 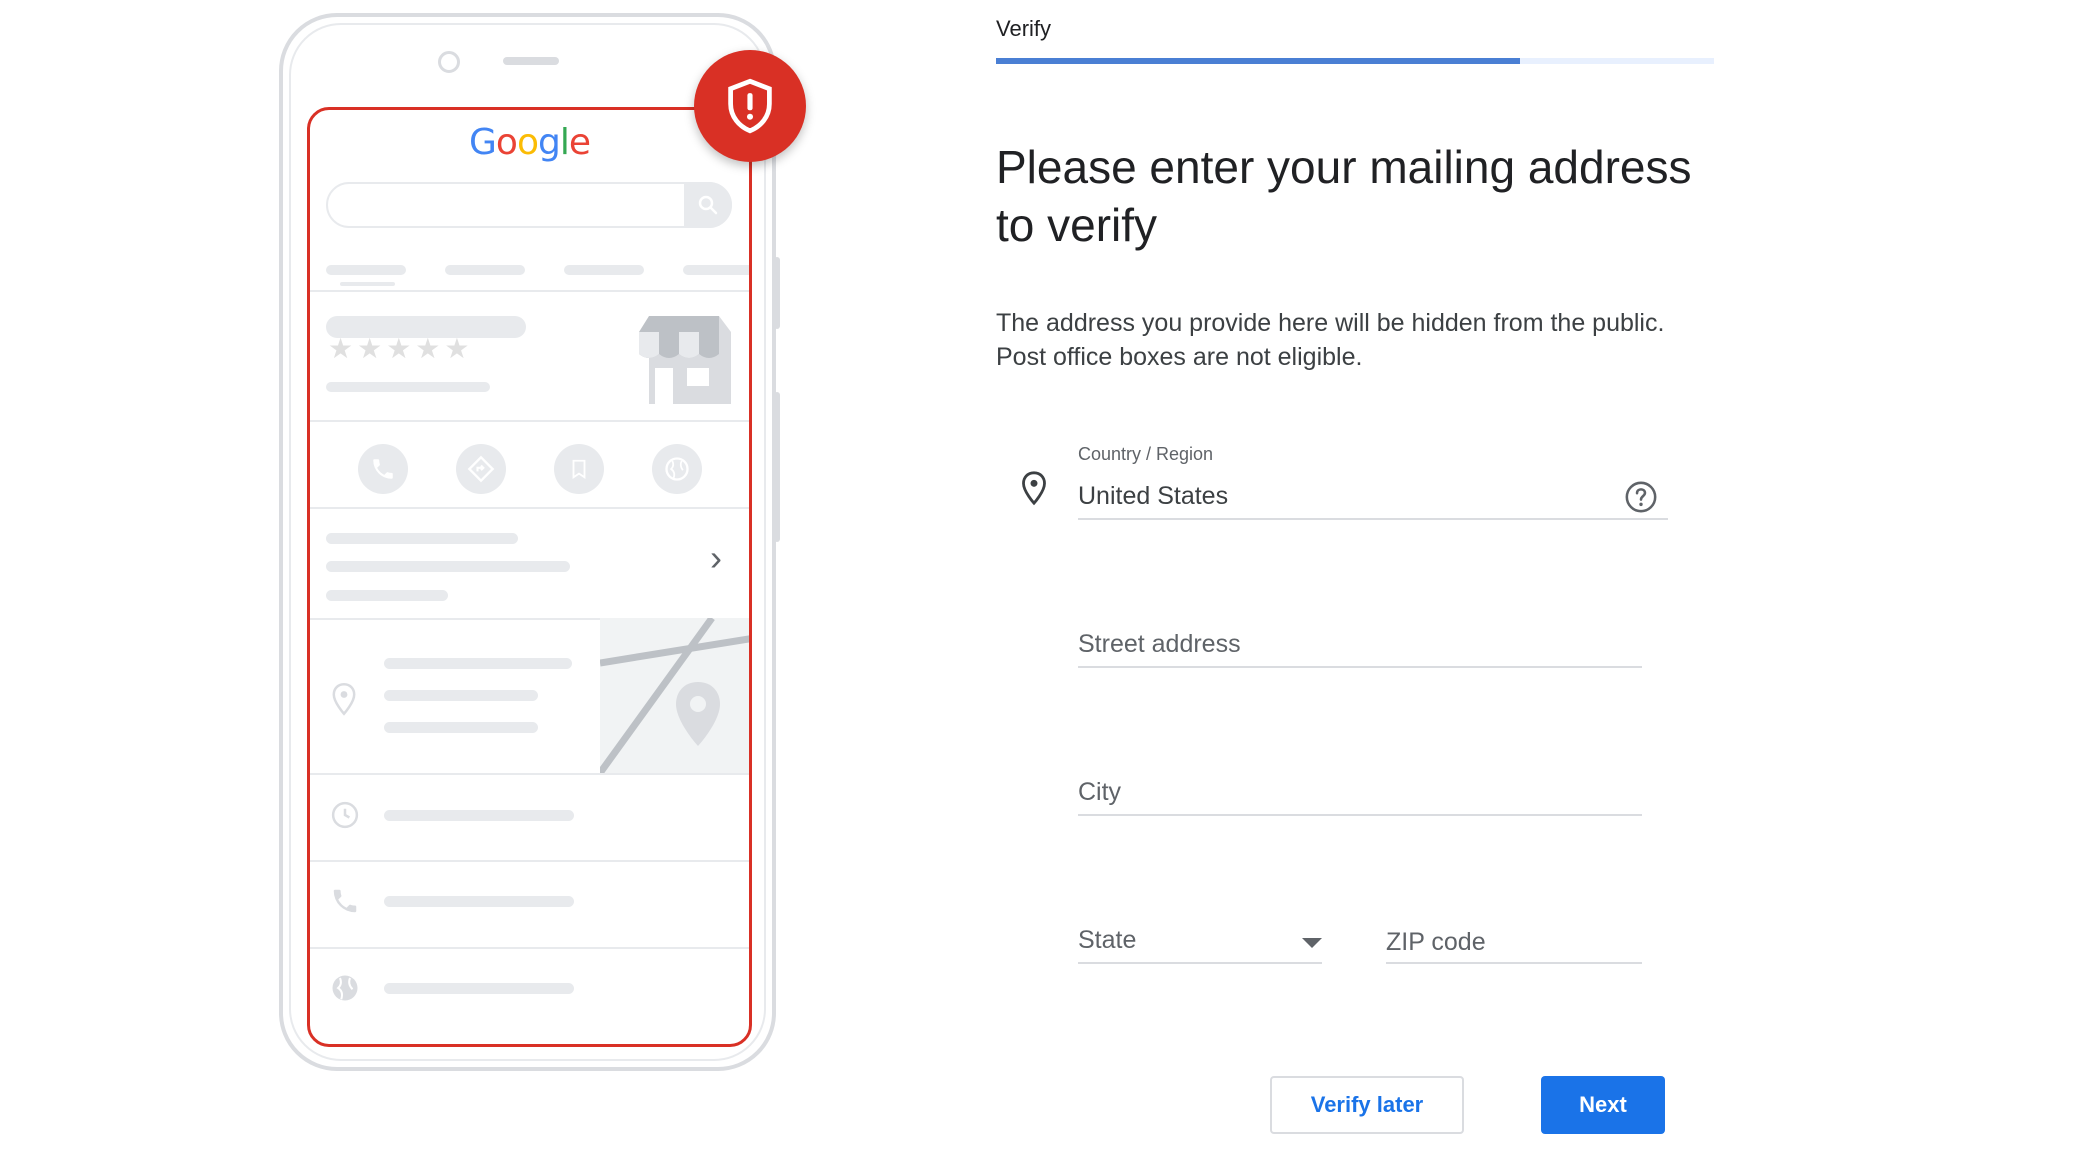 I want to click on google-logo: Google, so click(x=529, y=142).